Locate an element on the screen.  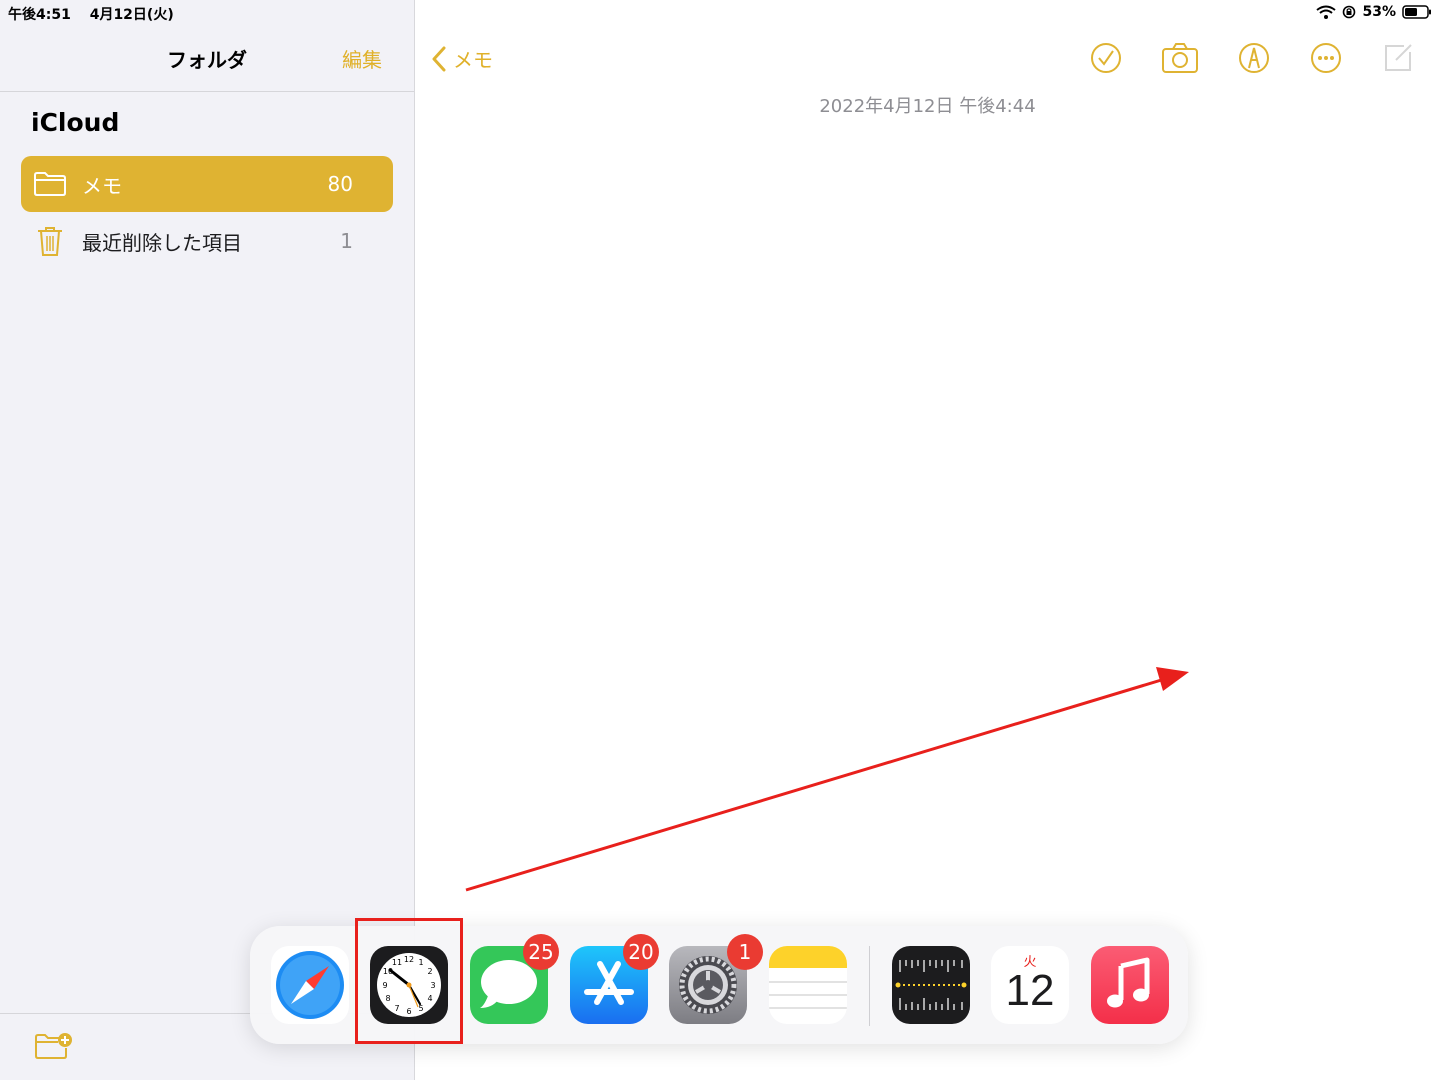
sidebar-header: 午後4:51 4月12日(火) フォルダ 編集 is located at coordinates (207, 46).